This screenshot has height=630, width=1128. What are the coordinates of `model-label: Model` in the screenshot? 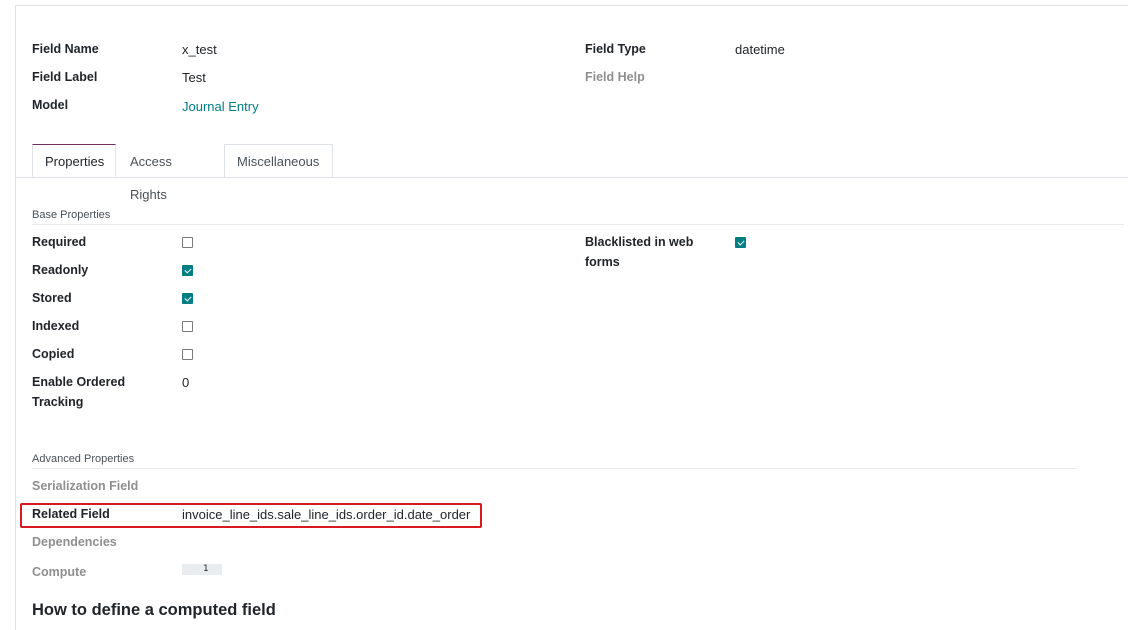 It's located at (50, 105).